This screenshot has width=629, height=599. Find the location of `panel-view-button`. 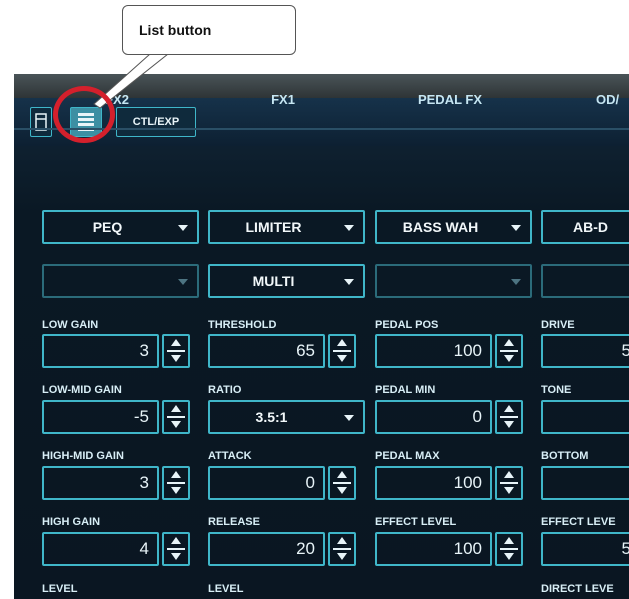

panel-view-button is located at coordinates (41, 122).